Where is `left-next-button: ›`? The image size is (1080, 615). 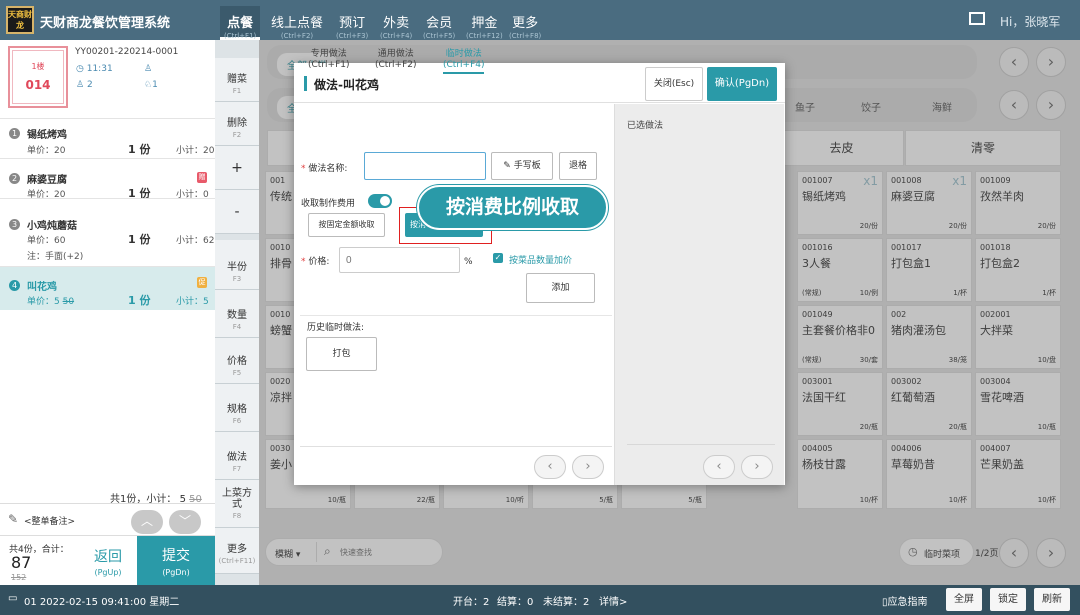
left-next-button: › is located at coordinates (588, 467).